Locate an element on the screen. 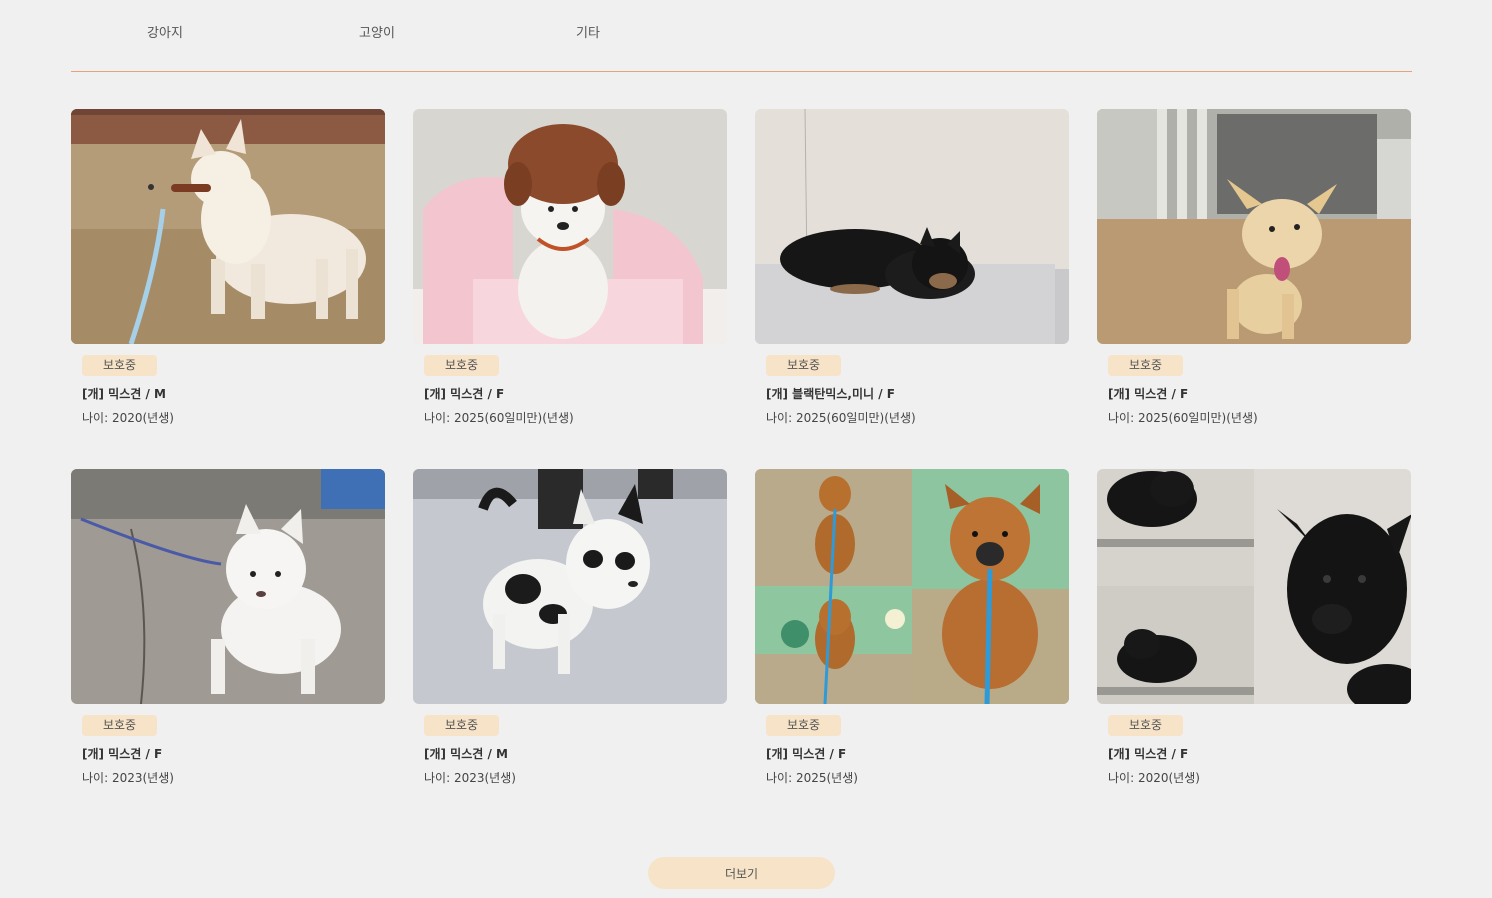 This screenshot has height=898, width=1492. white-dog-on-grass-photo is located at coordinates (228, 226).